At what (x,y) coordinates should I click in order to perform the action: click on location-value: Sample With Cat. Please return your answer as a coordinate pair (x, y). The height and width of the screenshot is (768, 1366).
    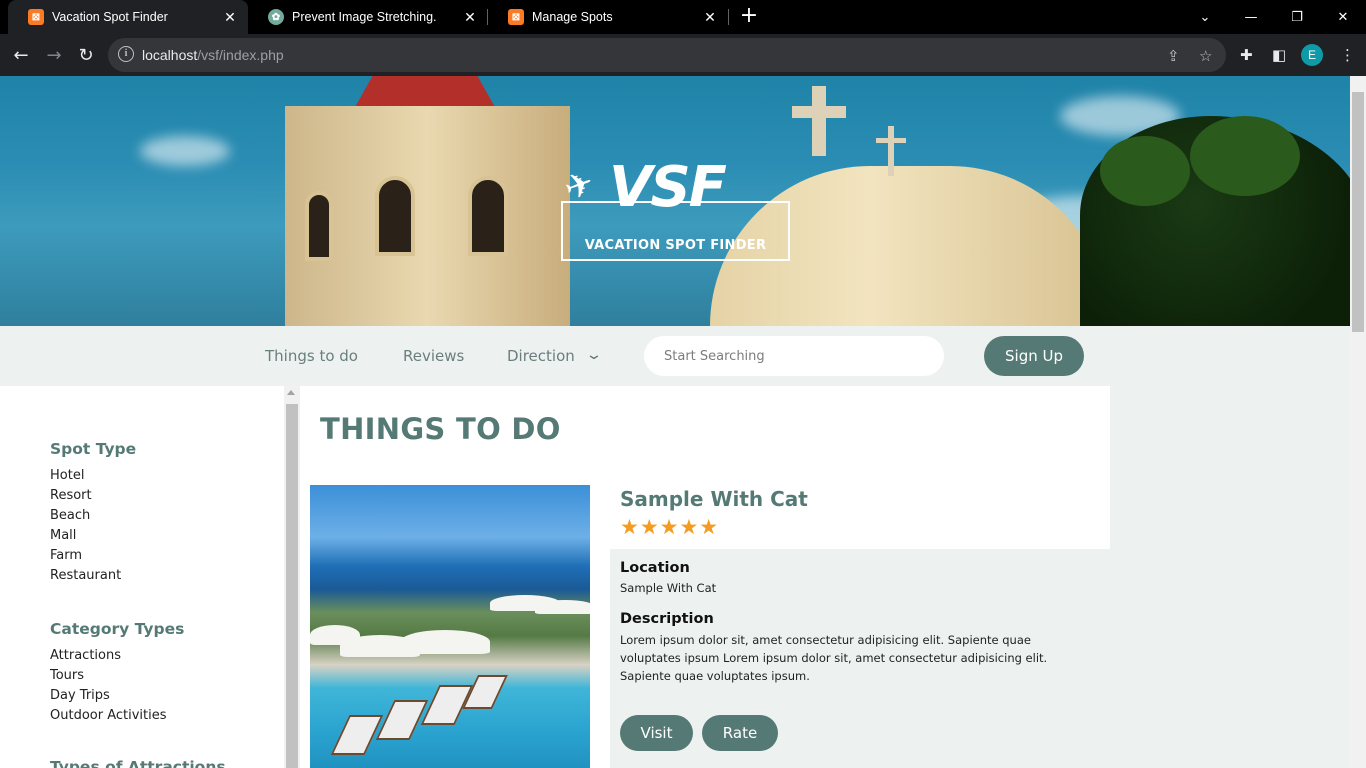
    Looking at the image, I should click on (668, 588).